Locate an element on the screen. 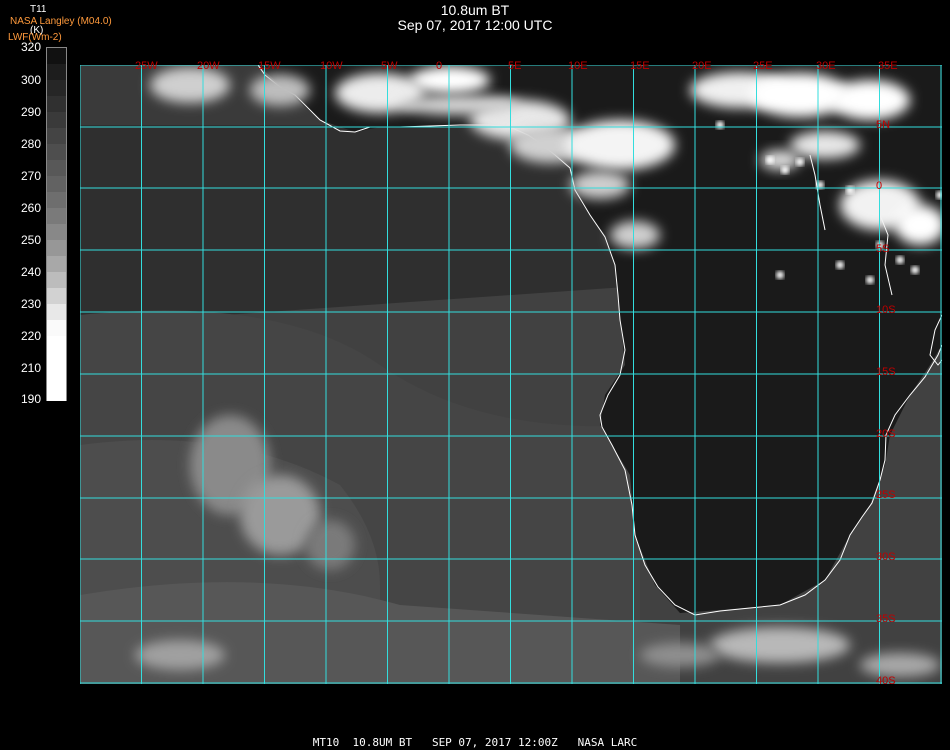 The image size is (950, 750). color-scale-bar is located at coordinates (56, 224).